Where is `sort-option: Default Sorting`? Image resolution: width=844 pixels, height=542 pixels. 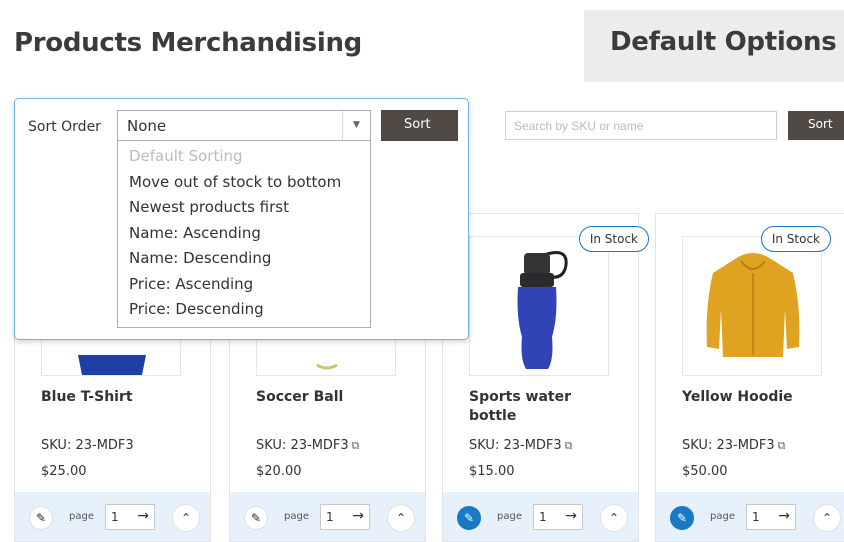
sort-option: Default Sorting is located at coordinates (186, 156).